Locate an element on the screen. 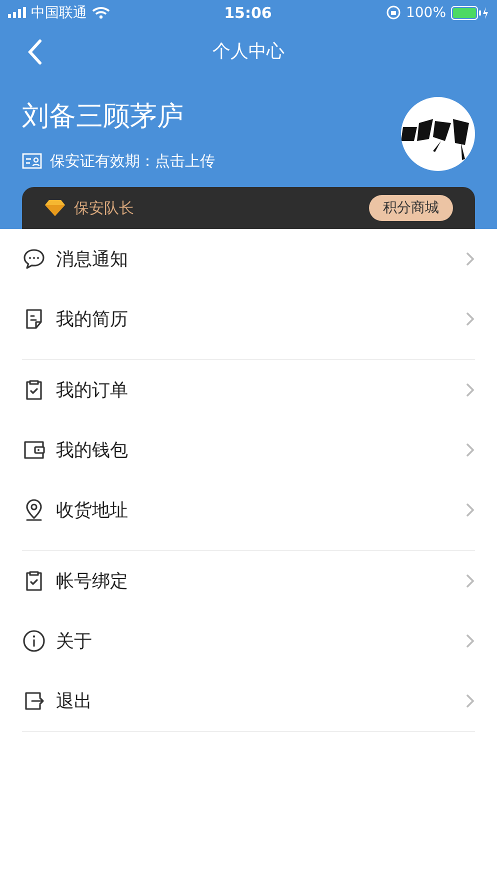 The height and width of the screenshot is (883, 497). battery-percent: 100% is located at coordinates (426, 12).